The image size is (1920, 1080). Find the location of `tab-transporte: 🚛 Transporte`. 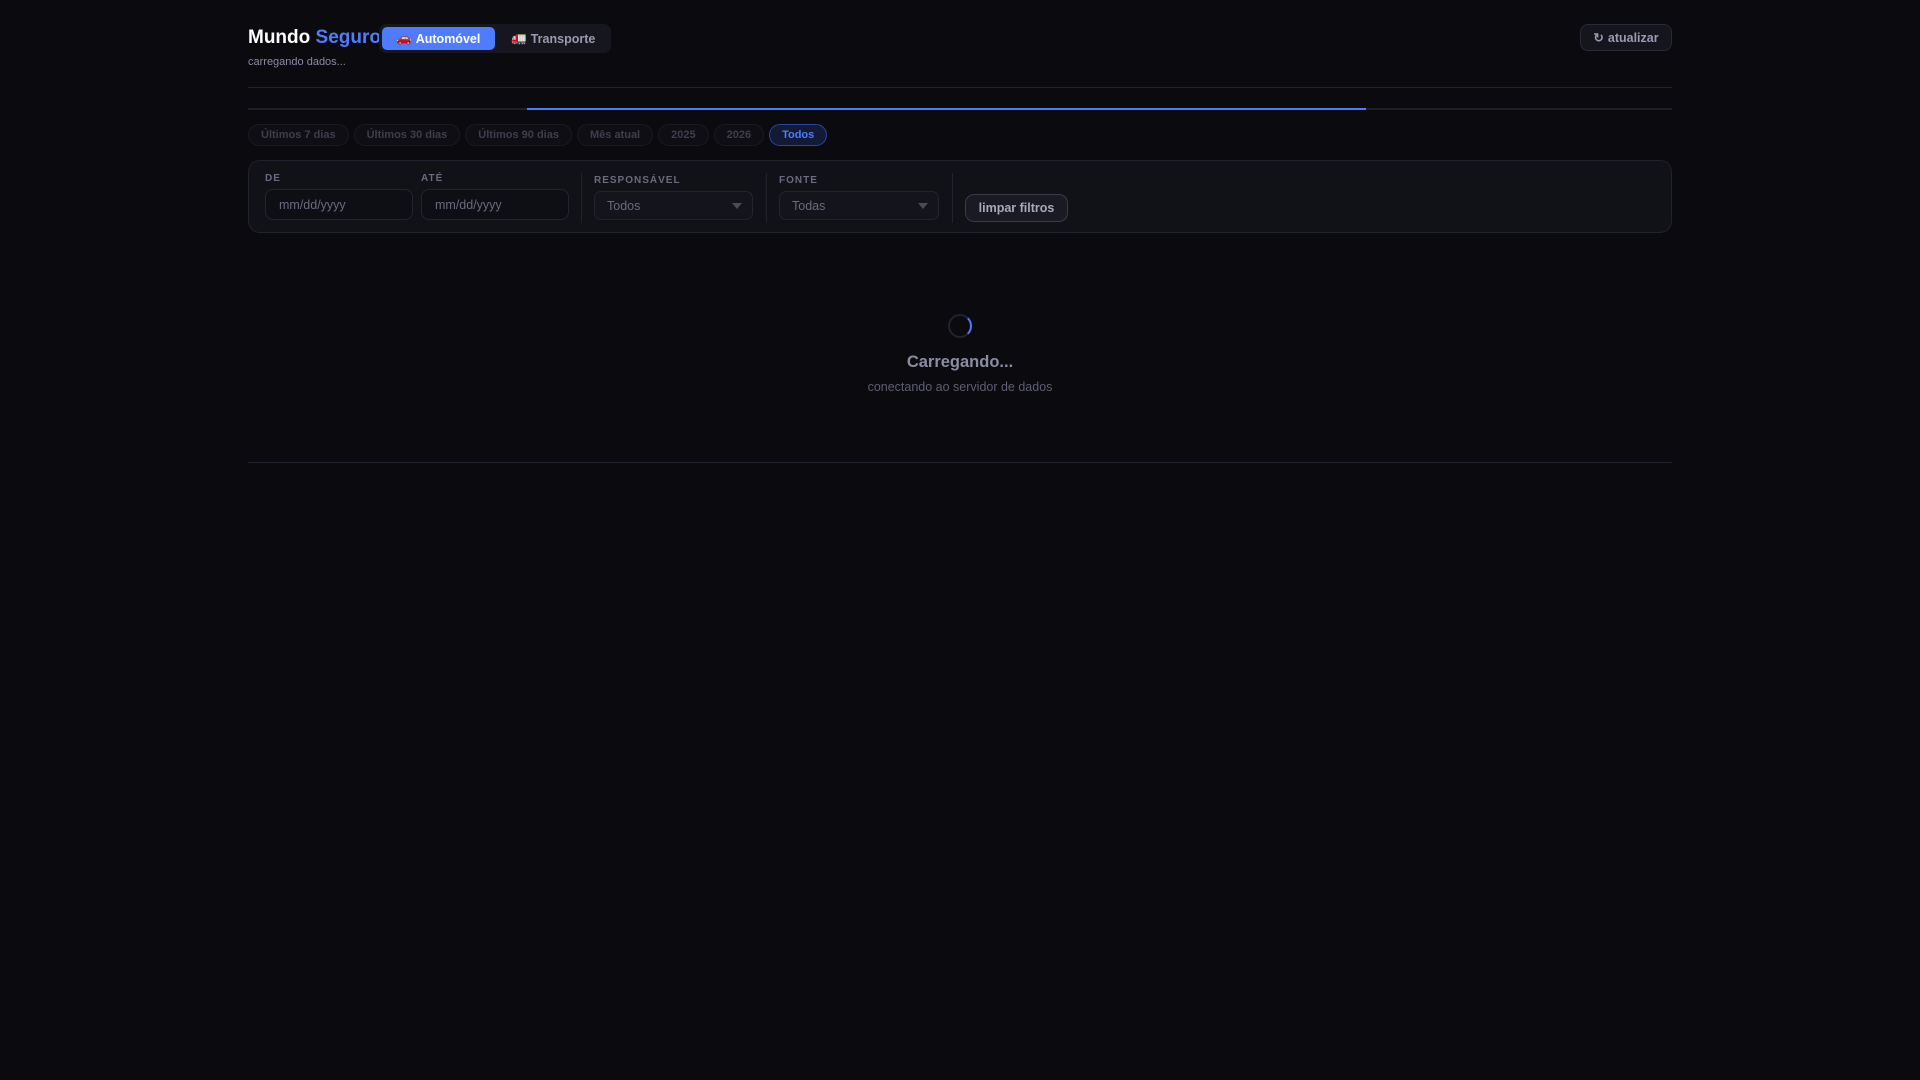

tab-transporte: 🚛 Transporte is located at coordinates (554, 38).